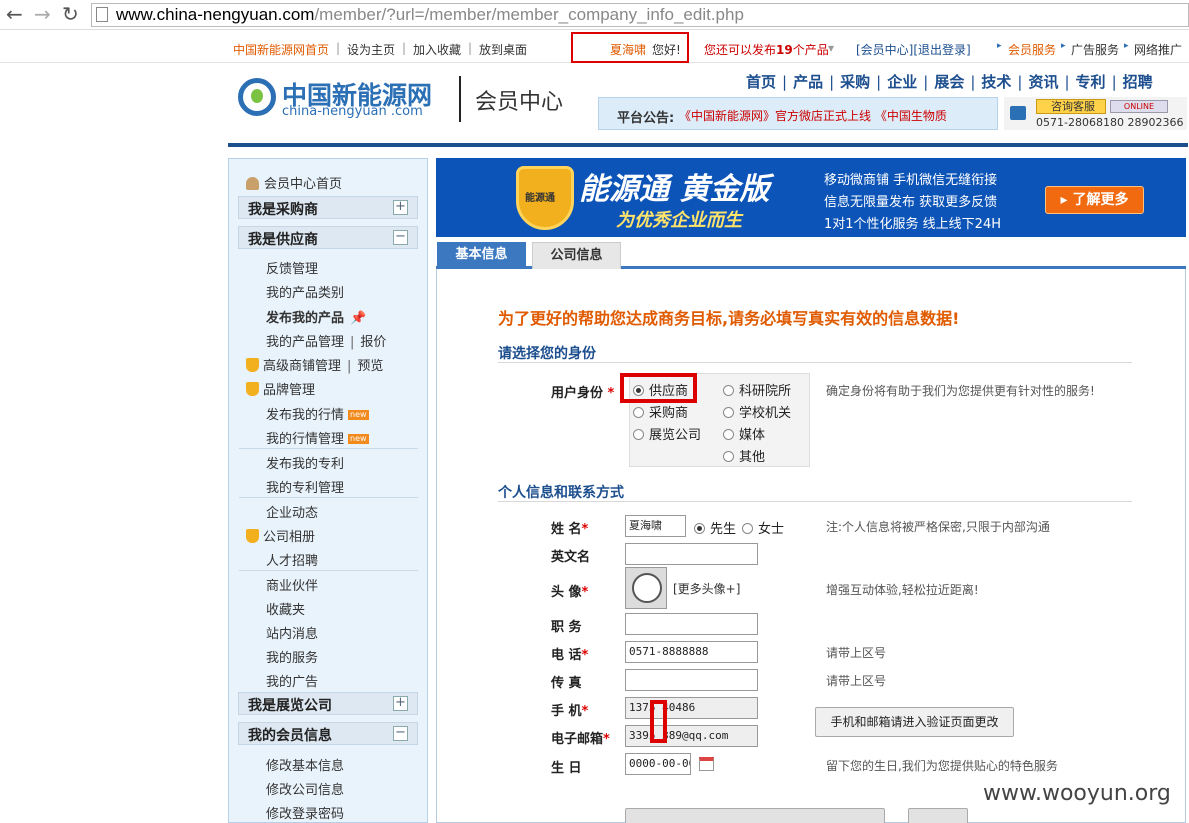 The image size is (1189, 823). Describe the element at coordinates (481, 255) in the screenshot. I see `tab-basic-info: 基本信息` at that location.